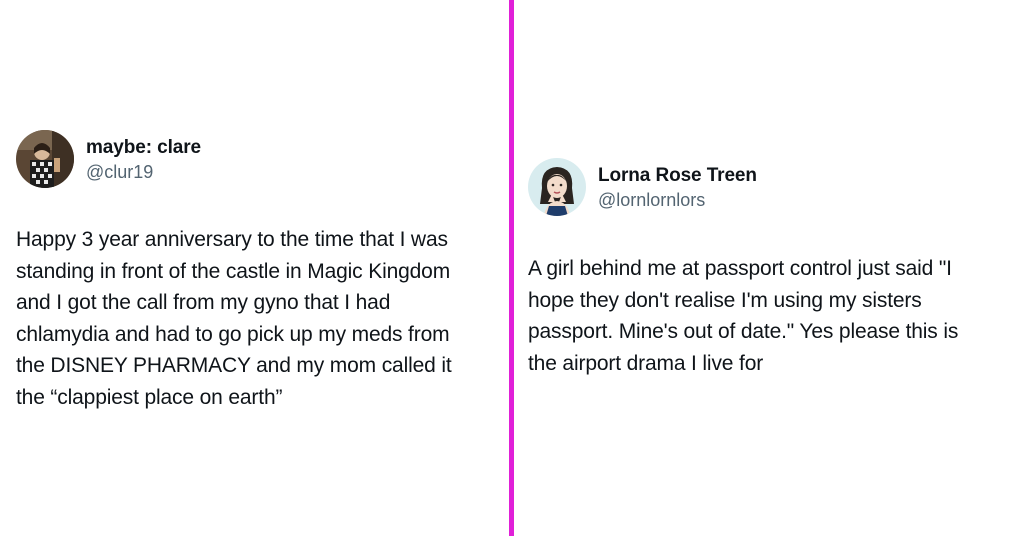 This screenshot has height=536, width=1024. What do you see at coordinates (677, 200) in the screenshot?
I see `user-handle: @lornlornlors` at bounding box center [677, 200].